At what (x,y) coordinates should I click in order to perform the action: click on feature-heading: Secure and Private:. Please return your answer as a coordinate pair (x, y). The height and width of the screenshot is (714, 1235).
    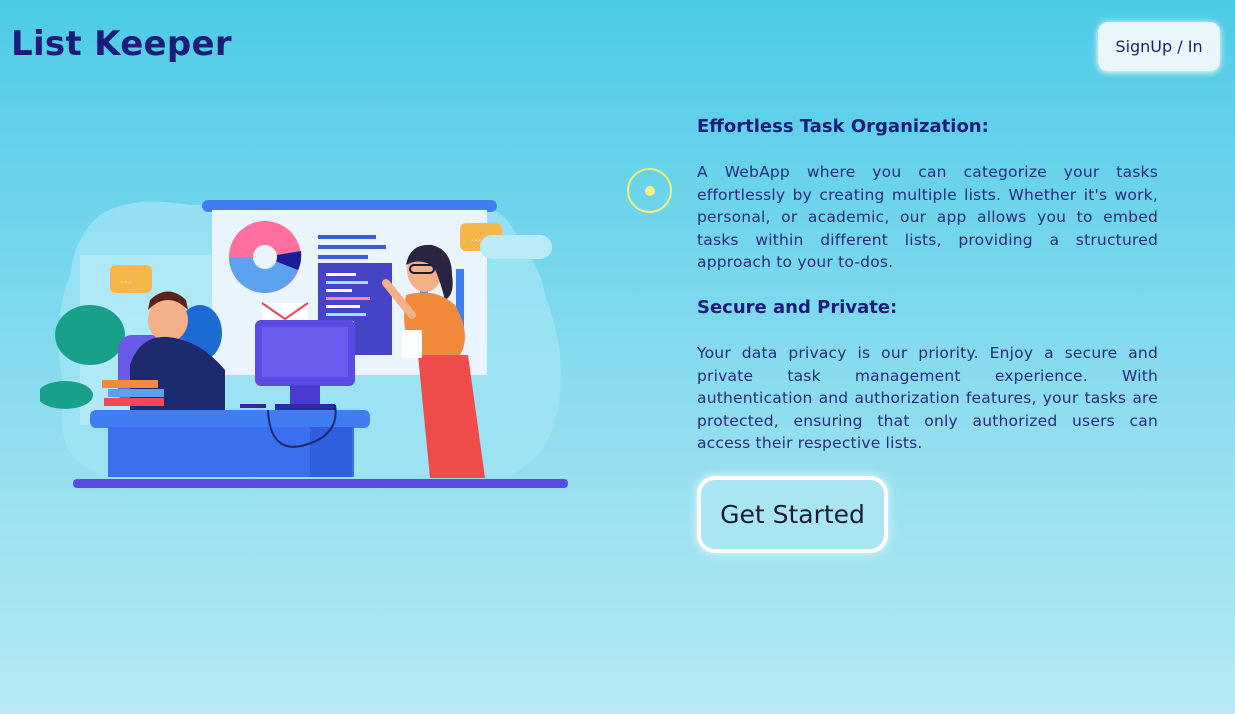
    Looking at the image, I should click on (797, 307).